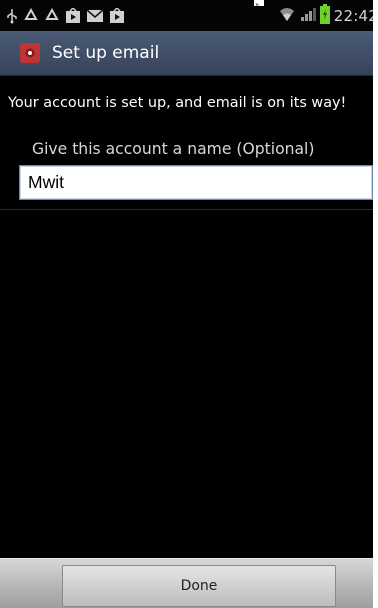 The width and height of the screenshot is (378, 608). Describe the element at coordinates (30, 53) in the screenshot. I see `email-app-icon` at that location.